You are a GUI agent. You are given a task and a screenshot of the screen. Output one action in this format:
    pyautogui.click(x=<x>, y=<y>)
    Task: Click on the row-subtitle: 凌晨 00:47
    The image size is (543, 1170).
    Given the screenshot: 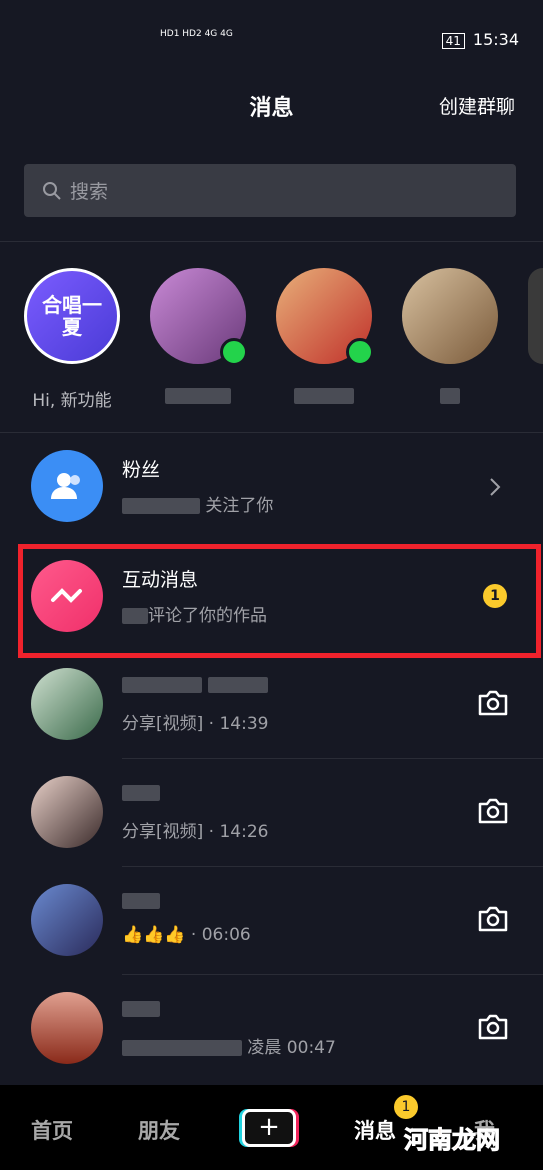 What is the action you would take?
    pyautogui.click(x=291, y=1048)
    